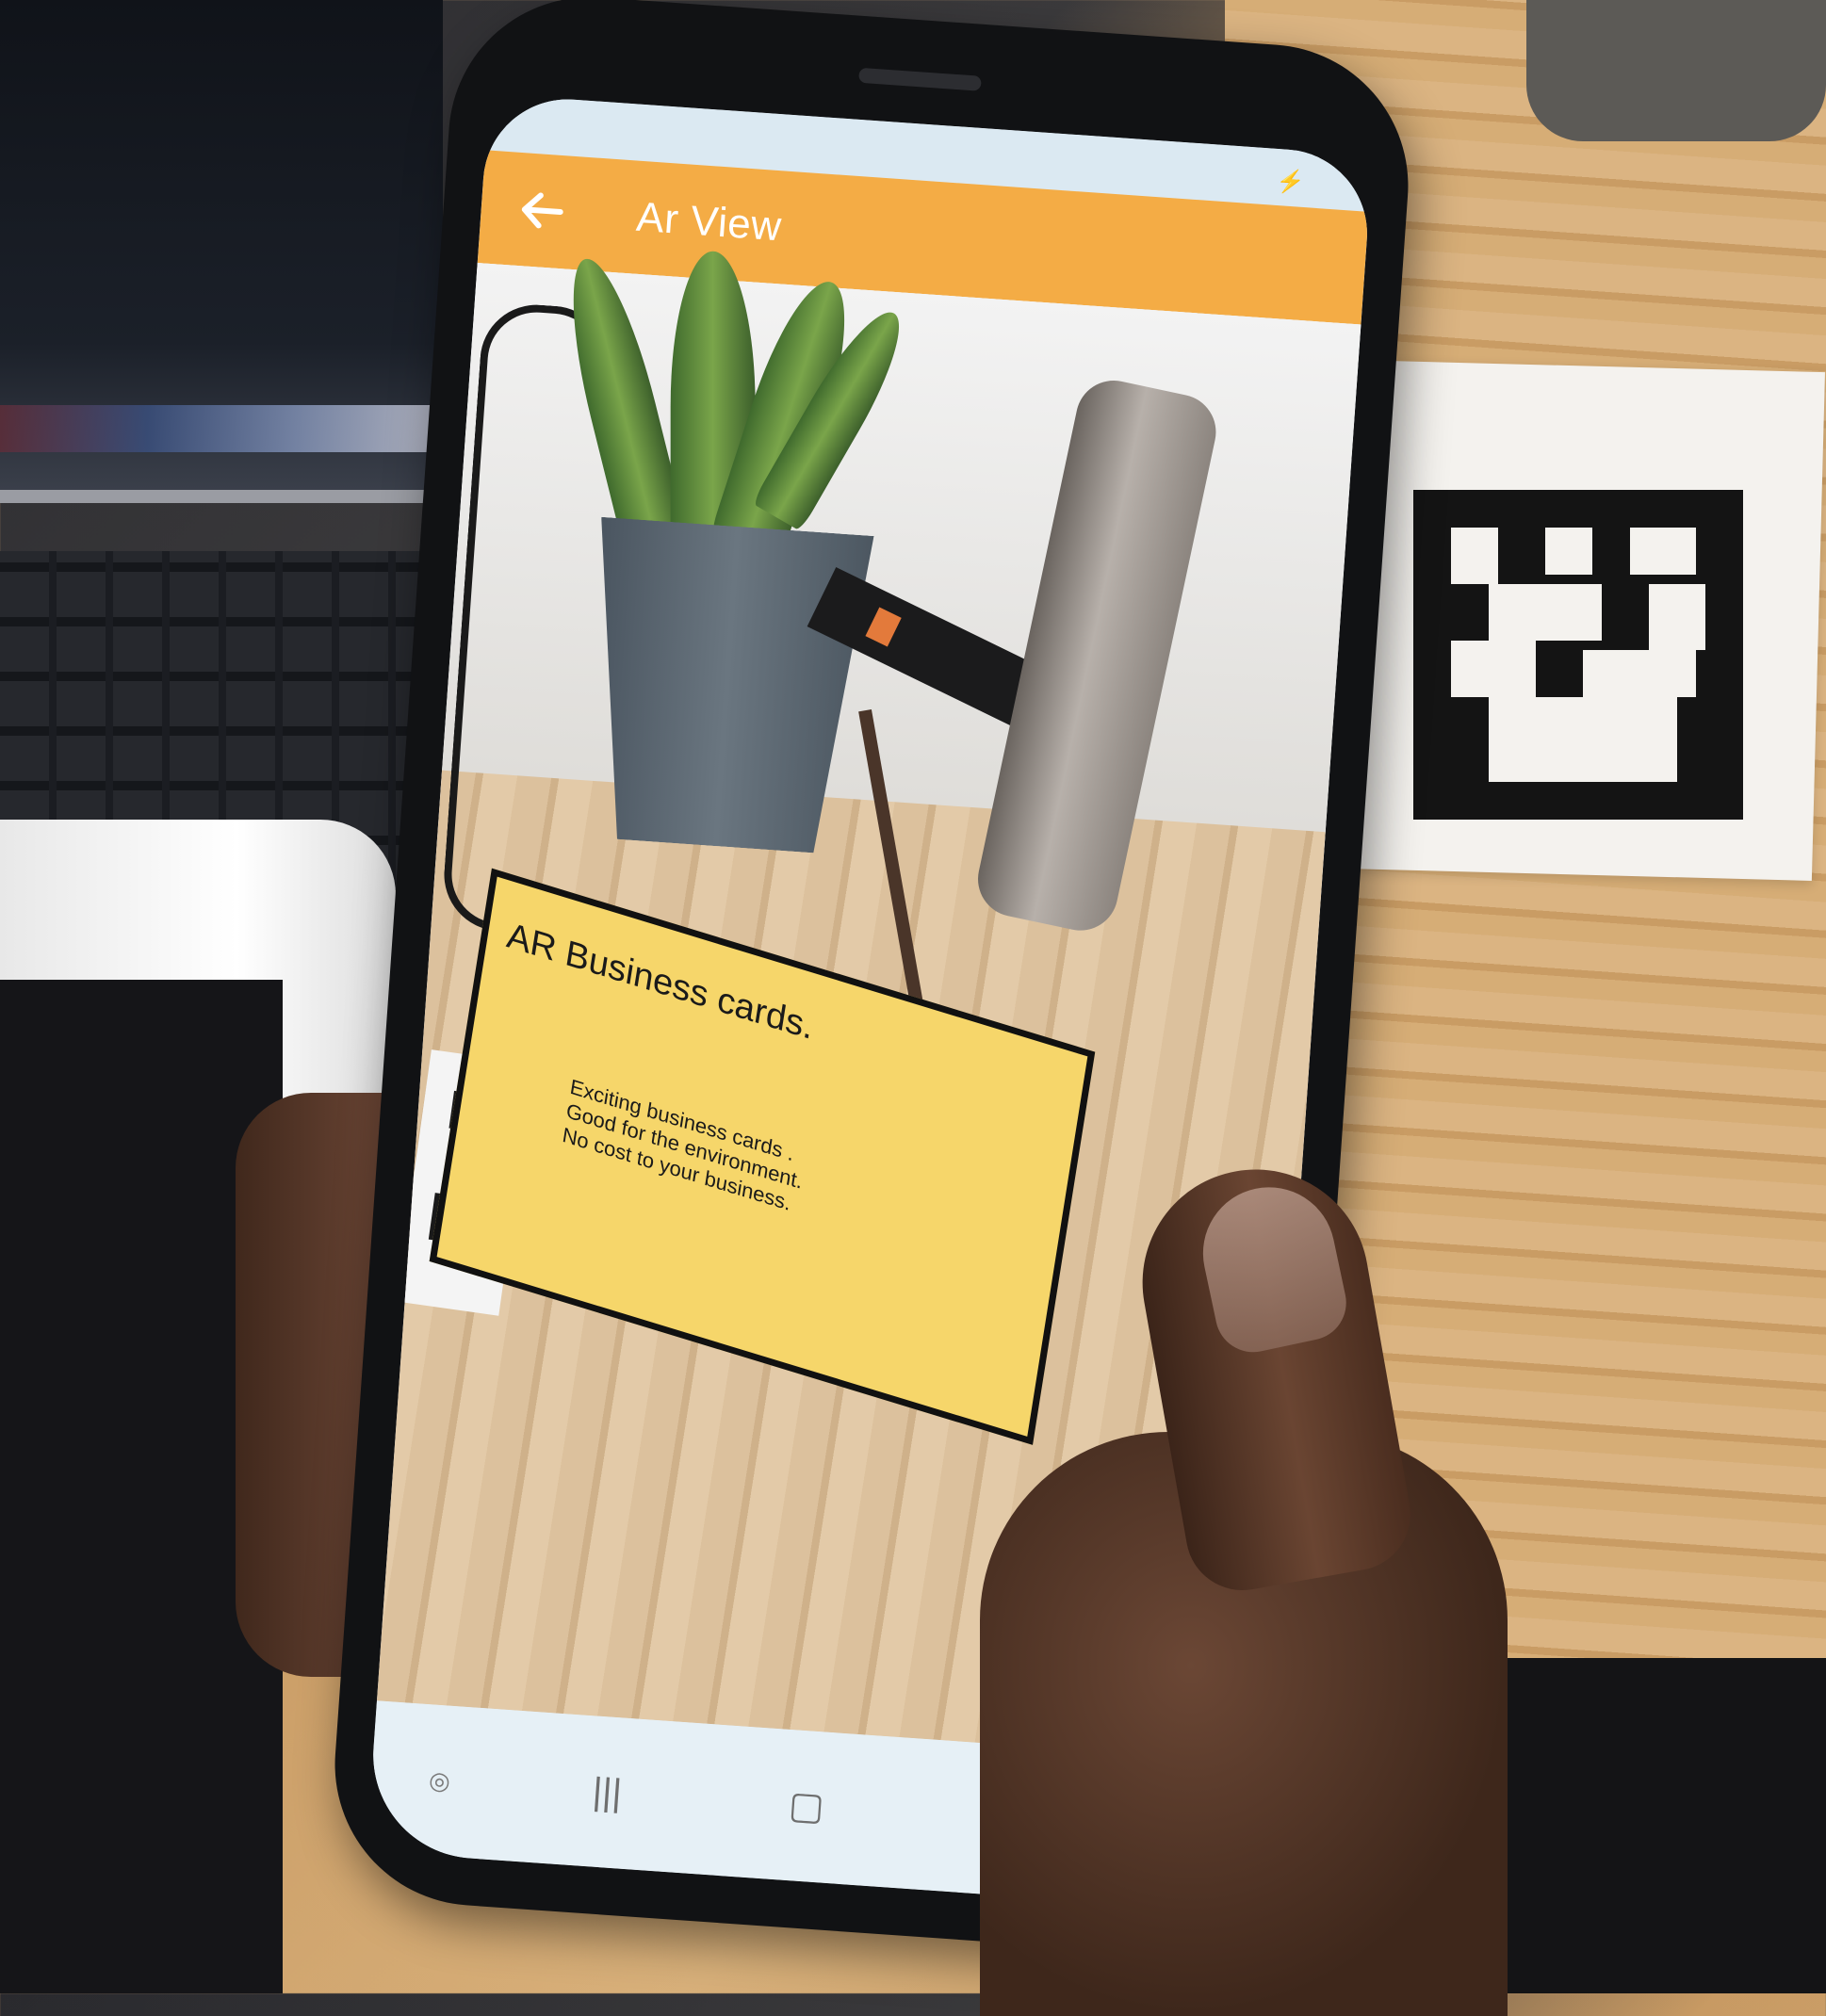 This screenshot has height=2016, width=1826. I want to click on home-button: ▢, so click(806, 1806).